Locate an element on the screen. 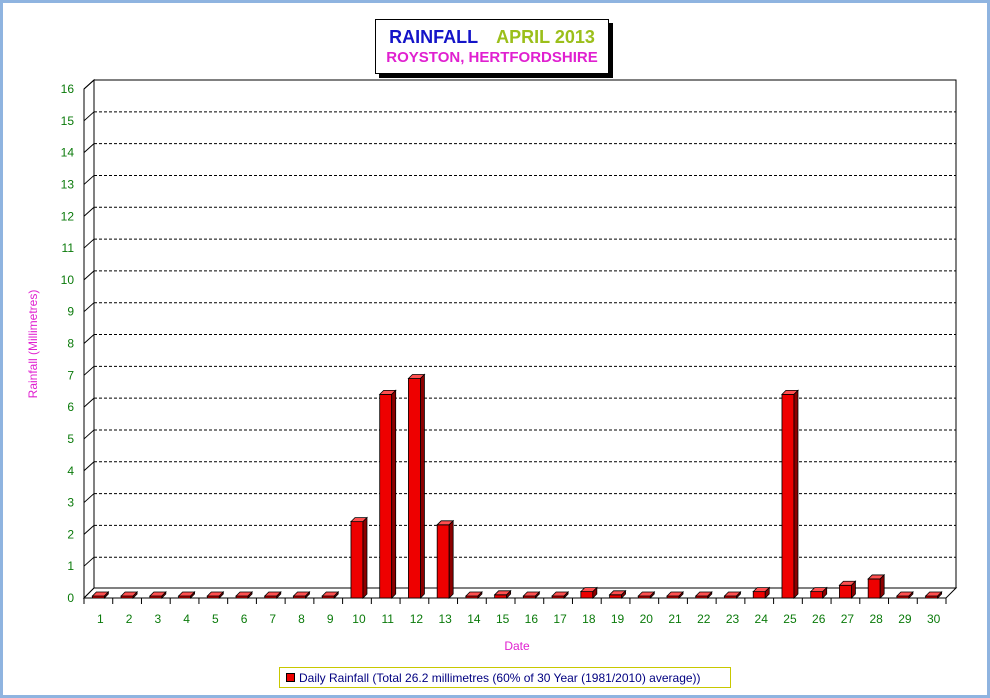 The image size is (990, 698). x-tick-label: 7 is located at coordinates (272, 619).